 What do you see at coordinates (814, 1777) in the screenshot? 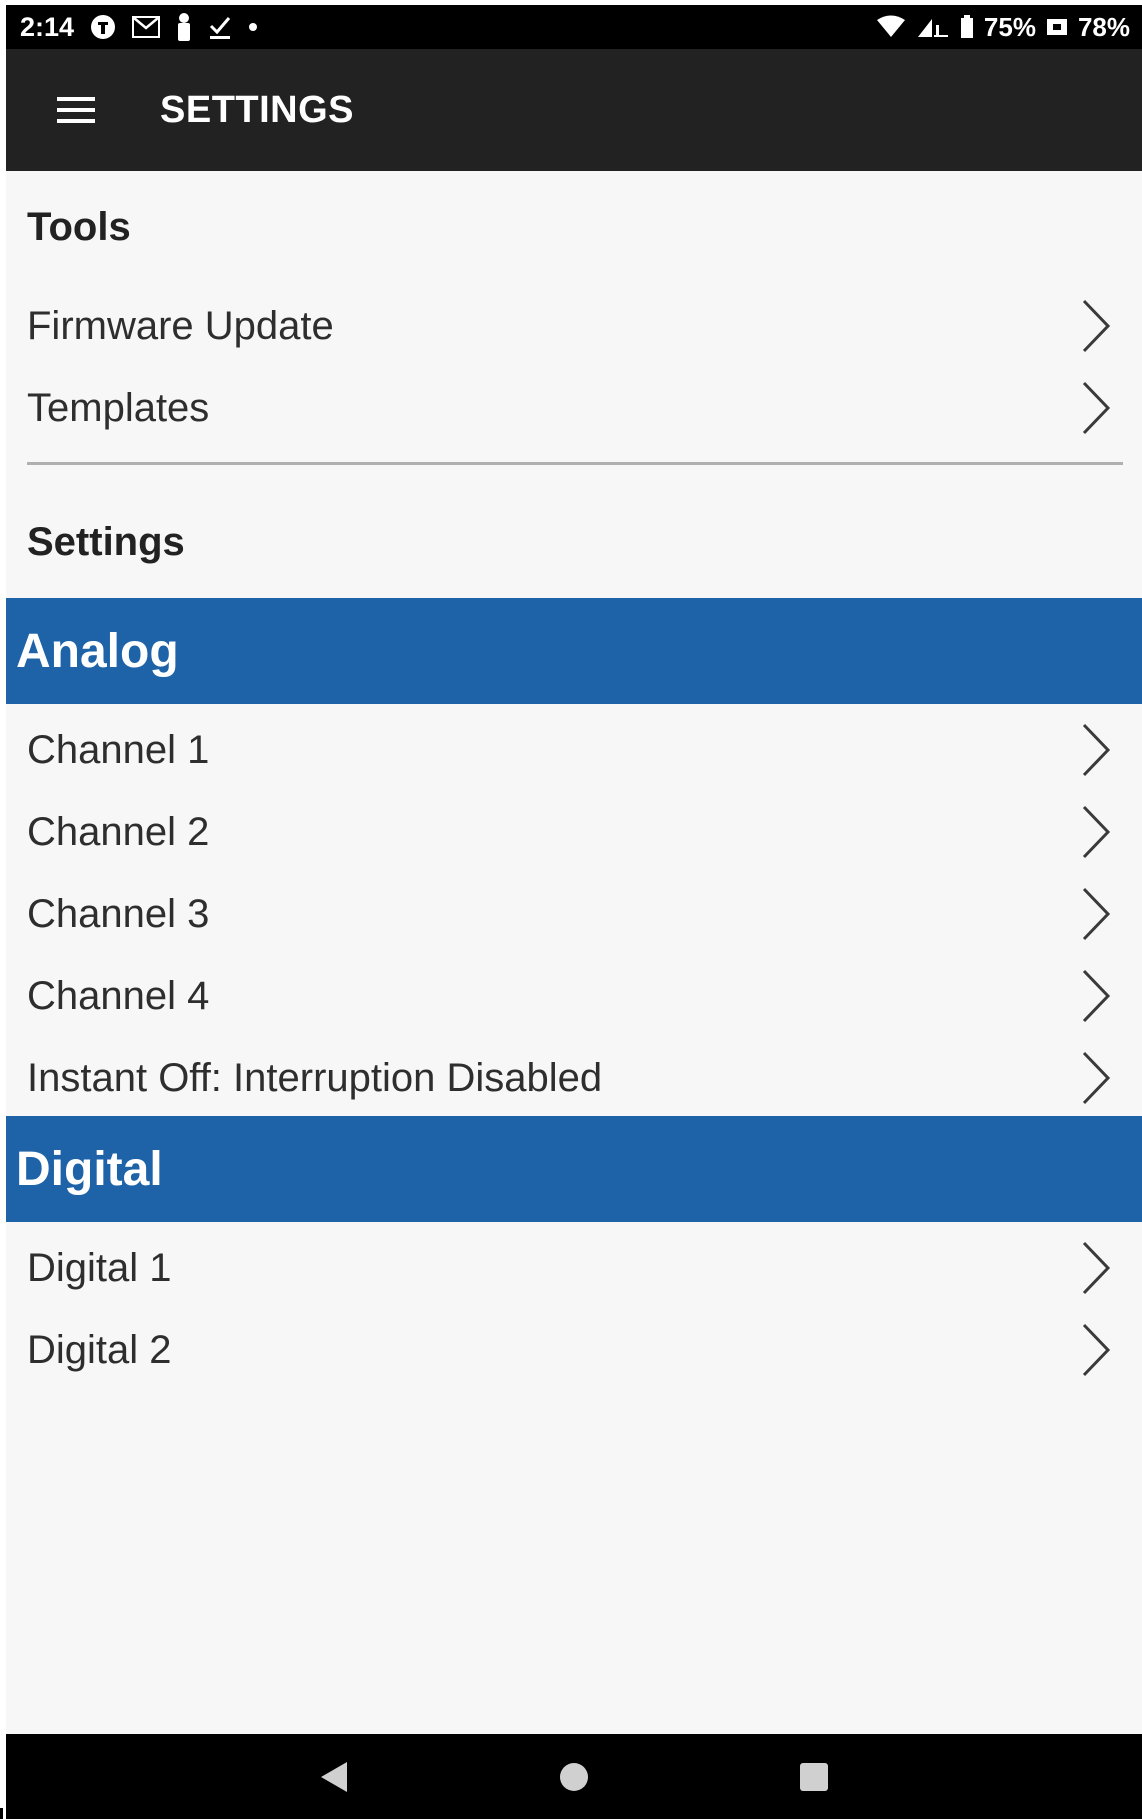
I see `recents-icon` at bounding box center [814, 1777].